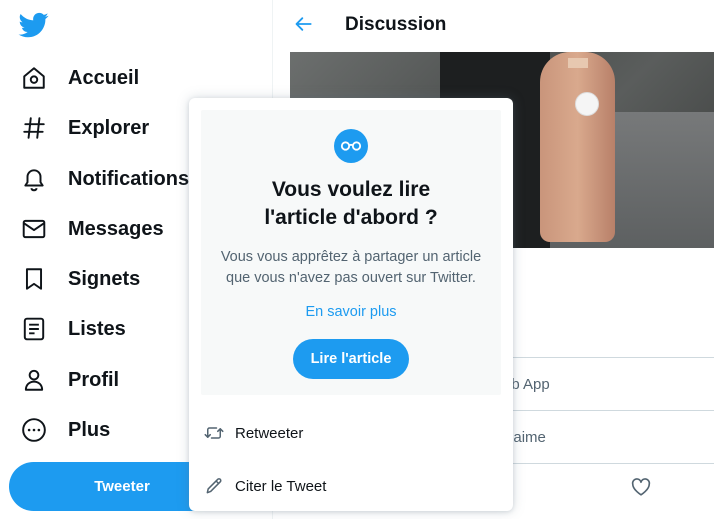 This screenshot has height=519, width=714. I want to click on sidebar-item-explorer: Explorer, so click(83, 128).